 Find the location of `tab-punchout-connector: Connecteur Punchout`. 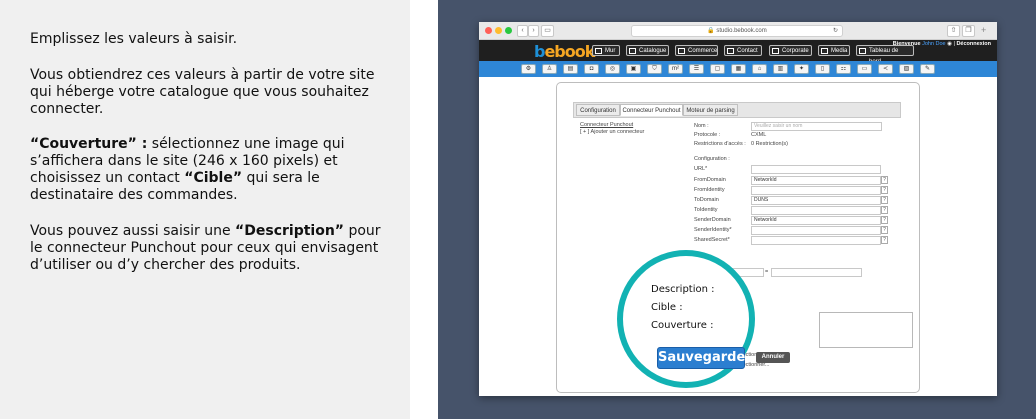

tab-punchout-connector: Connecteur Punchout is located at coordinates (651, 110).